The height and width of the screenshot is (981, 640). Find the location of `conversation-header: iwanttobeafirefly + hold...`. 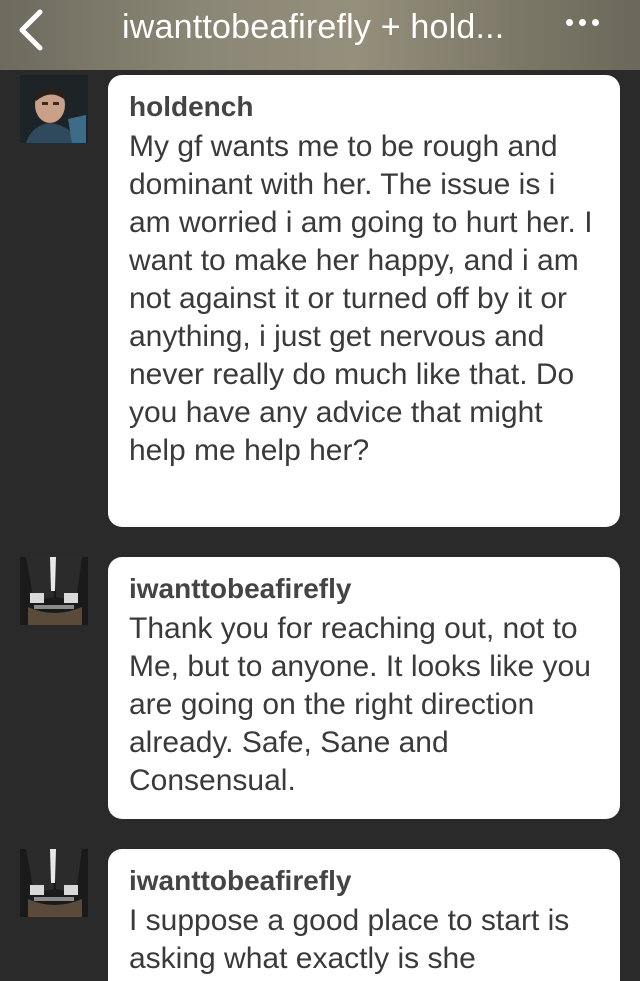

conversation-header: iwanttobeafirefly + hold... is located at coordinates (320, 35).